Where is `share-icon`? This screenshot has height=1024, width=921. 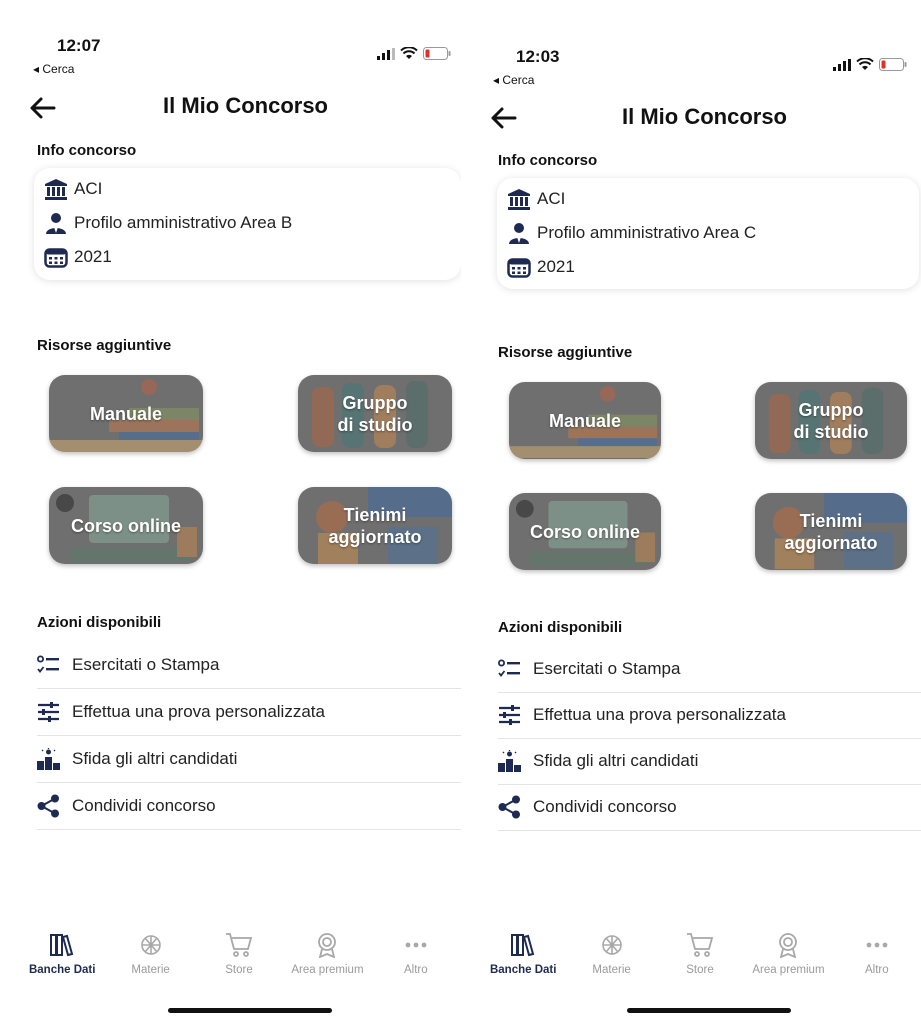 share-icon is located at coordinates (509, 807).